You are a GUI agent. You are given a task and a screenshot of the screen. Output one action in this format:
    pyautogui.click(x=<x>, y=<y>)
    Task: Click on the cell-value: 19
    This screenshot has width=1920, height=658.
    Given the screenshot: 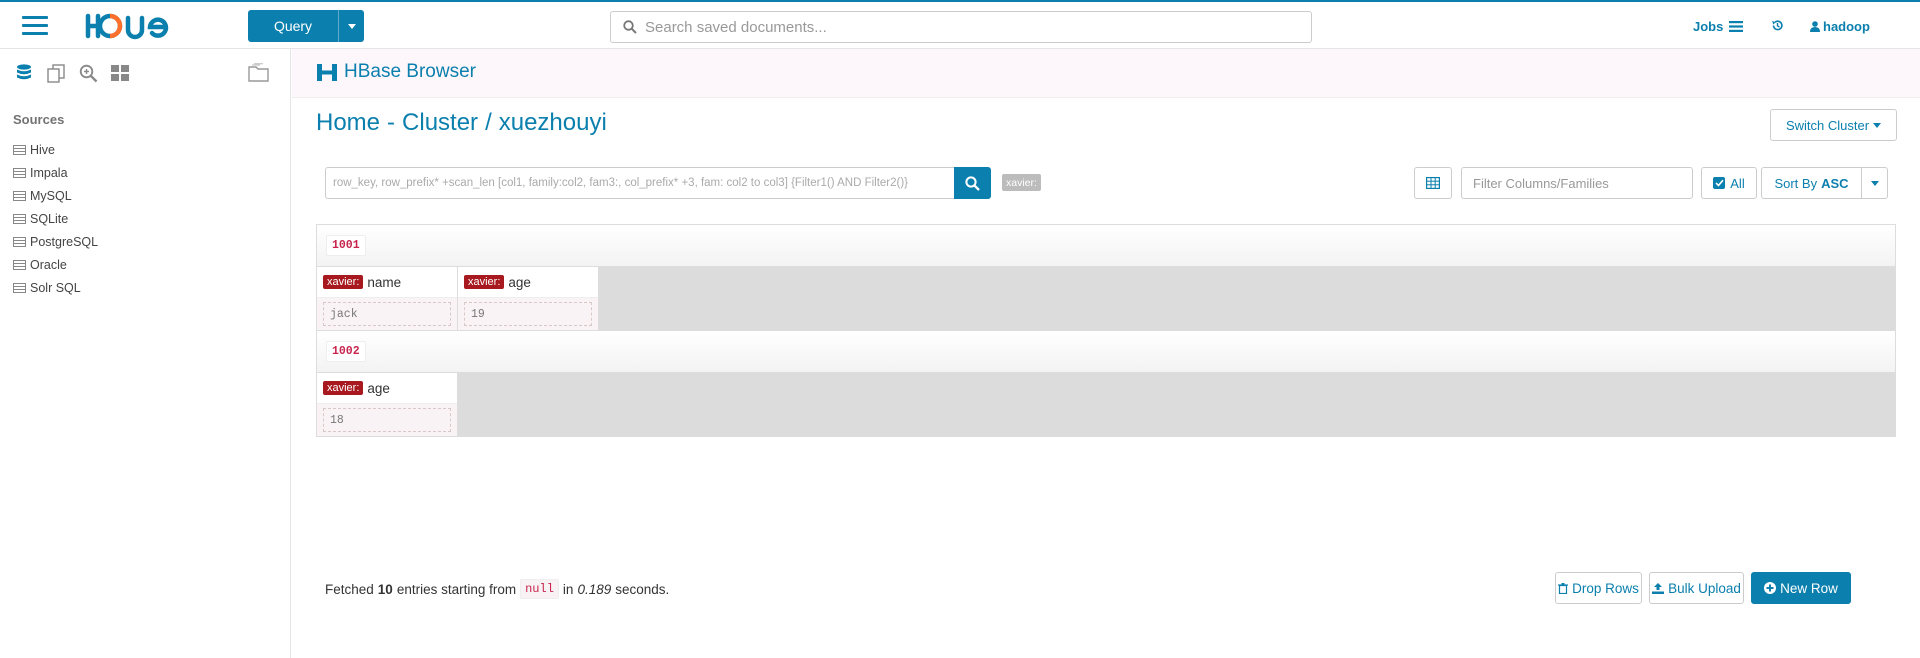 What is the action you would take?
    pyautogui.click(x=528, y=314)
    